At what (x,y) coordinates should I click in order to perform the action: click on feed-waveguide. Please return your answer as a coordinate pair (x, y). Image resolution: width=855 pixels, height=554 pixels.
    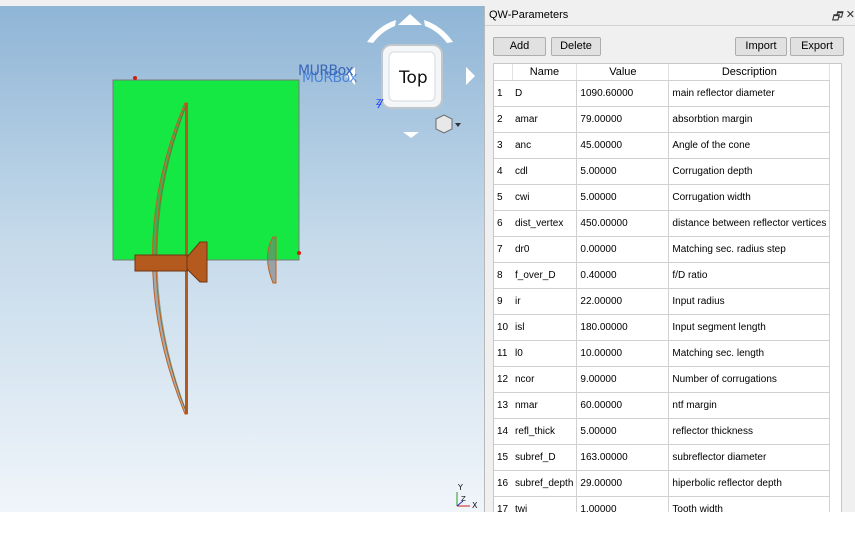
    Looking at the image, I should click on (161, 263).